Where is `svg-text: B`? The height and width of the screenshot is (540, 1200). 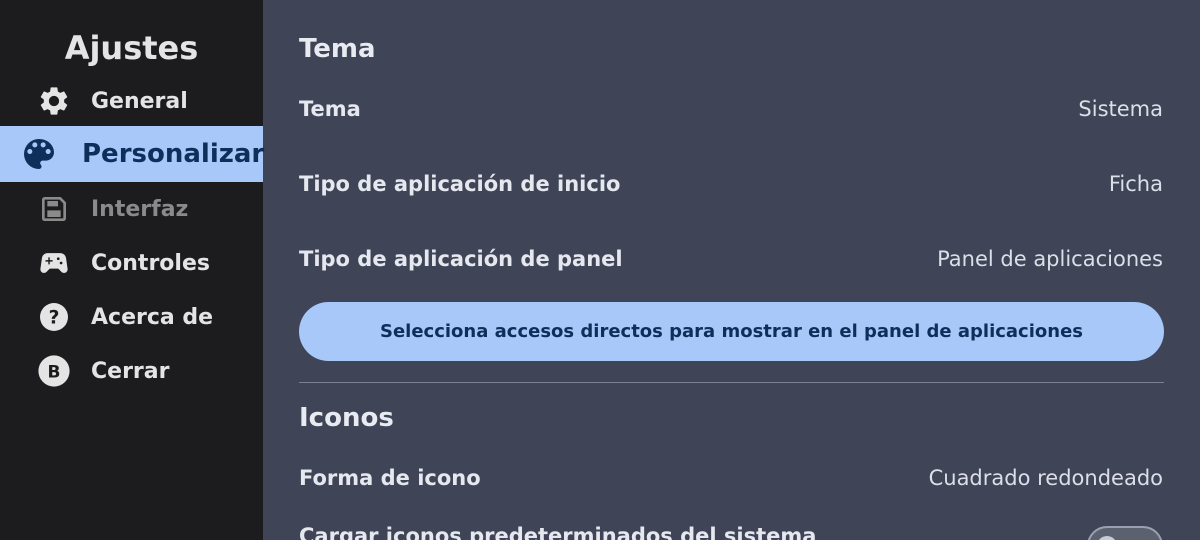
svg-text: B is located at coordinates (54, 372).